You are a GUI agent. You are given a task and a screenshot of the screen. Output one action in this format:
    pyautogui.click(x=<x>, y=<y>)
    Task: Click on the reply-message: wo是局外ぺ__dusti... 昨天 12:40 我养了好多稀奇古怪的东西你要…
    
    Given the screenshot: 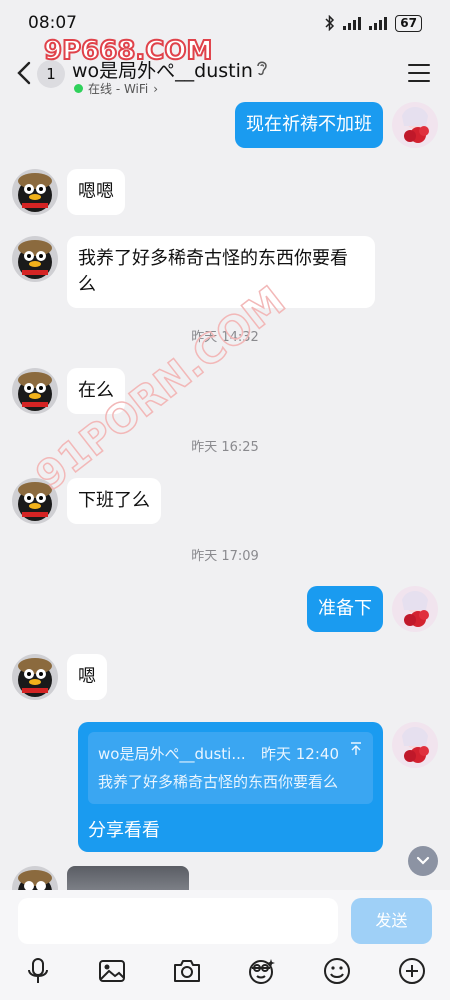 What is the action you would take?
    pyautogui.click(x=230, y=787)
    